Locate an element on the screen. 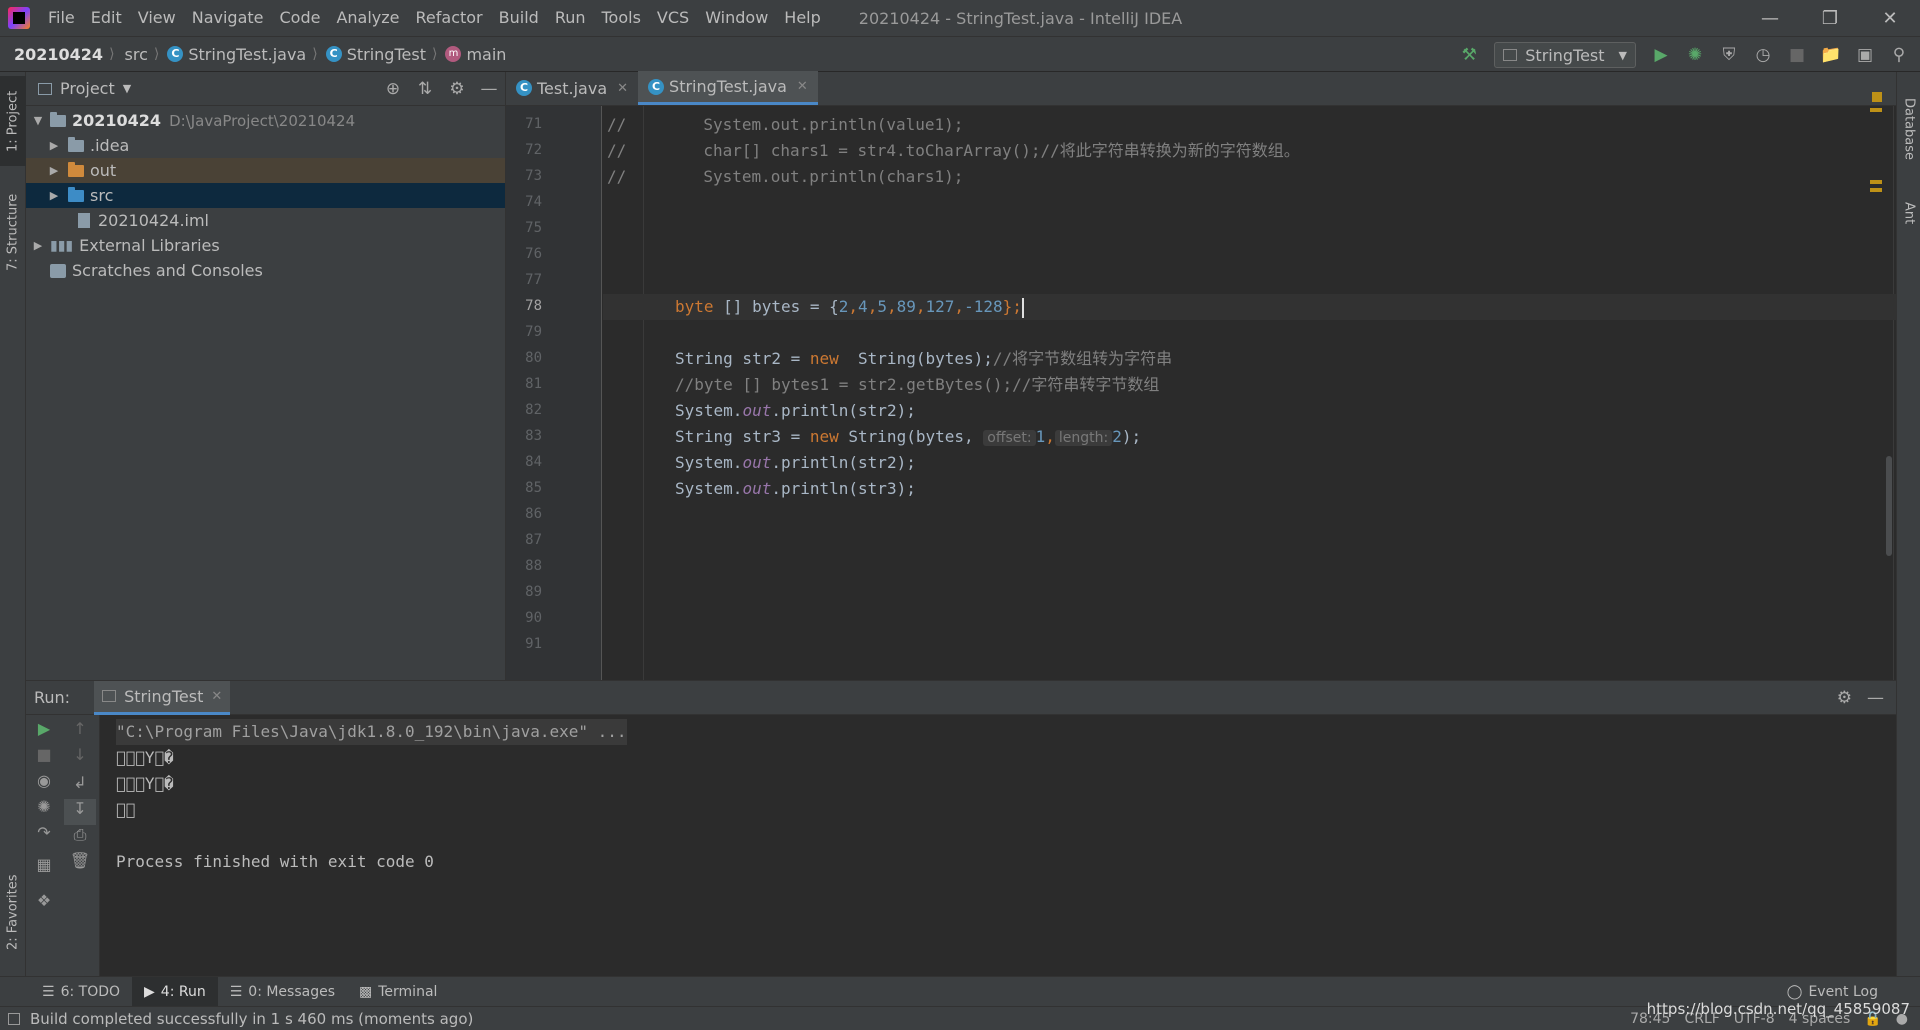 This screenshot has width=1920, height=1030. run-tab-stringtest: StringTest ✕ is located at coordinates (162, 697).